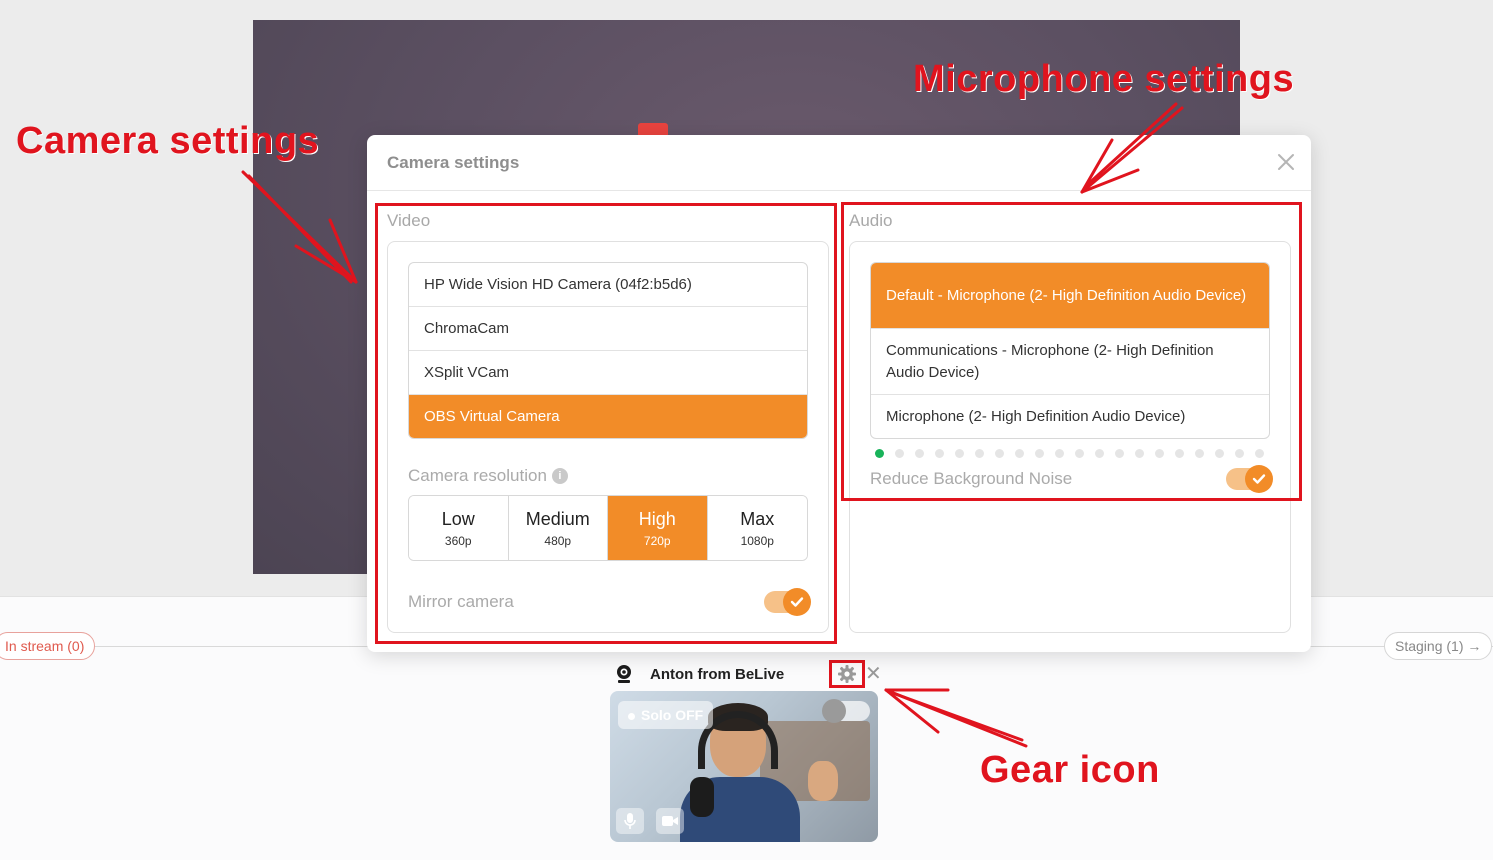 The height and width of the screenshot is (860, 1493). I want to click on microphone-icon, so click(630, 821).